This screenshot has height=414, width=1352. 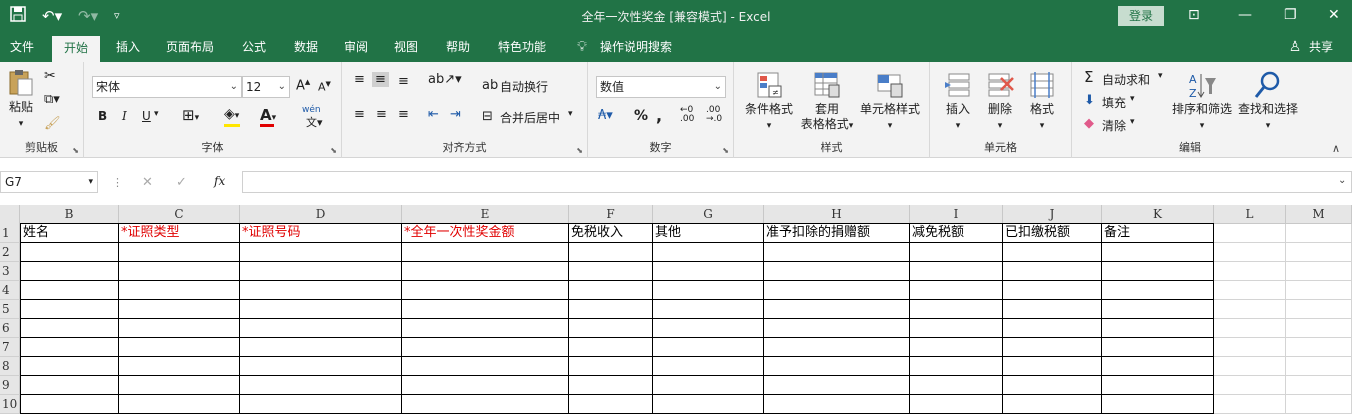 What do you see at coordinates (570, 114) in the screenshot?
I see `merge-dropdown-icon: ▾` at bounding box center [570, 114].